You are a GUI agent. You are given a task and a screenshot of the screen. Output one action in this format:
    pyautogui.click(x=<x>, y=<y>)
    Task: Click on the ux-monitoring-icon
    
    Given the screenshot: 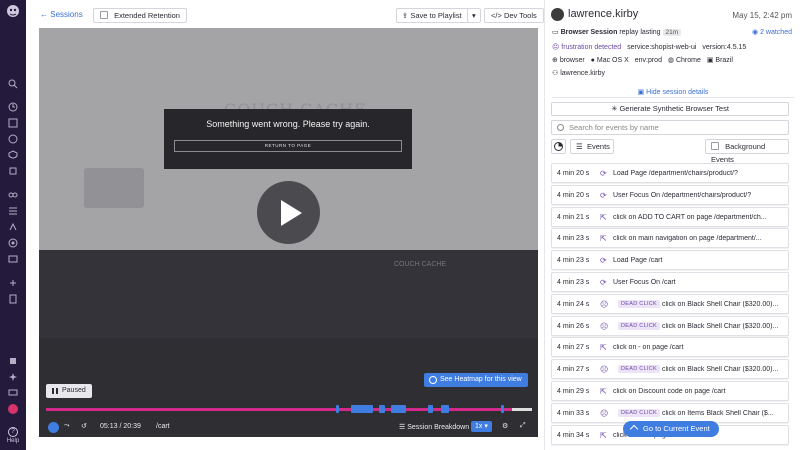 What is the action you would take?
    pyautogui.click(x=13, y=259)
    